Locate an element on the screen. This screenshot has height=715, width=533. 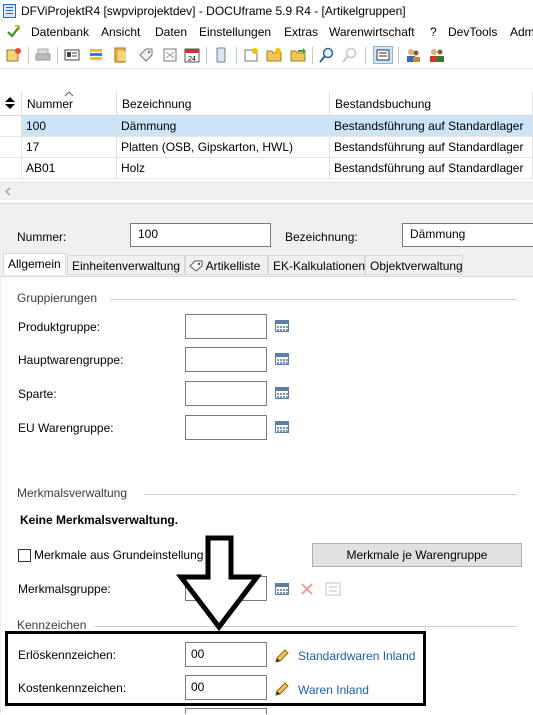
tab-label: Objektverwaltung is located at coordinates (416, 266).